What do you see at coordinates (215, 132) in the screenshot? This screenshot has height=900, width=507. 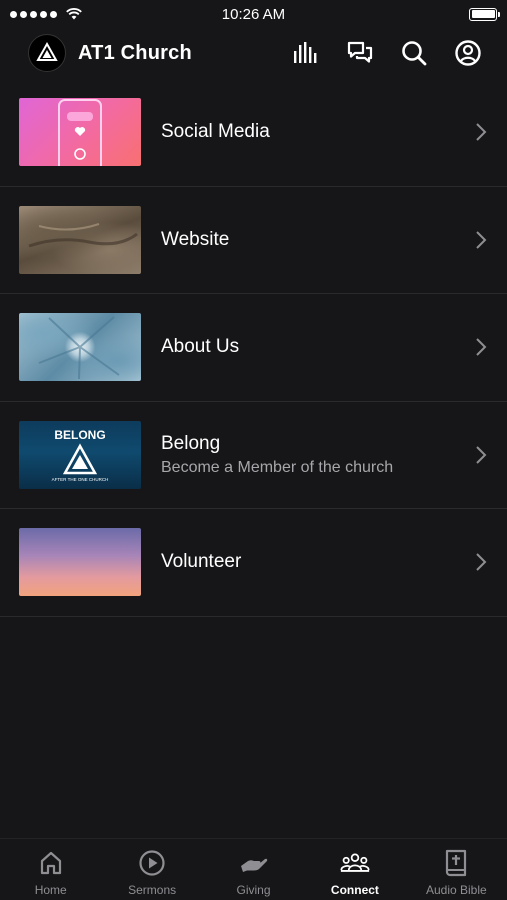 I see `list-item-title: Social Media` at bounding box center [215, 132].